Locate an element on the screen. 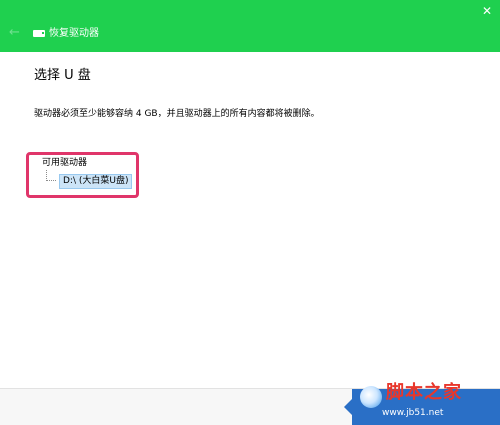 The image size is (500, 425). watermark: 脚本之家 www.jb51.net is located at coordinates (430, 401).